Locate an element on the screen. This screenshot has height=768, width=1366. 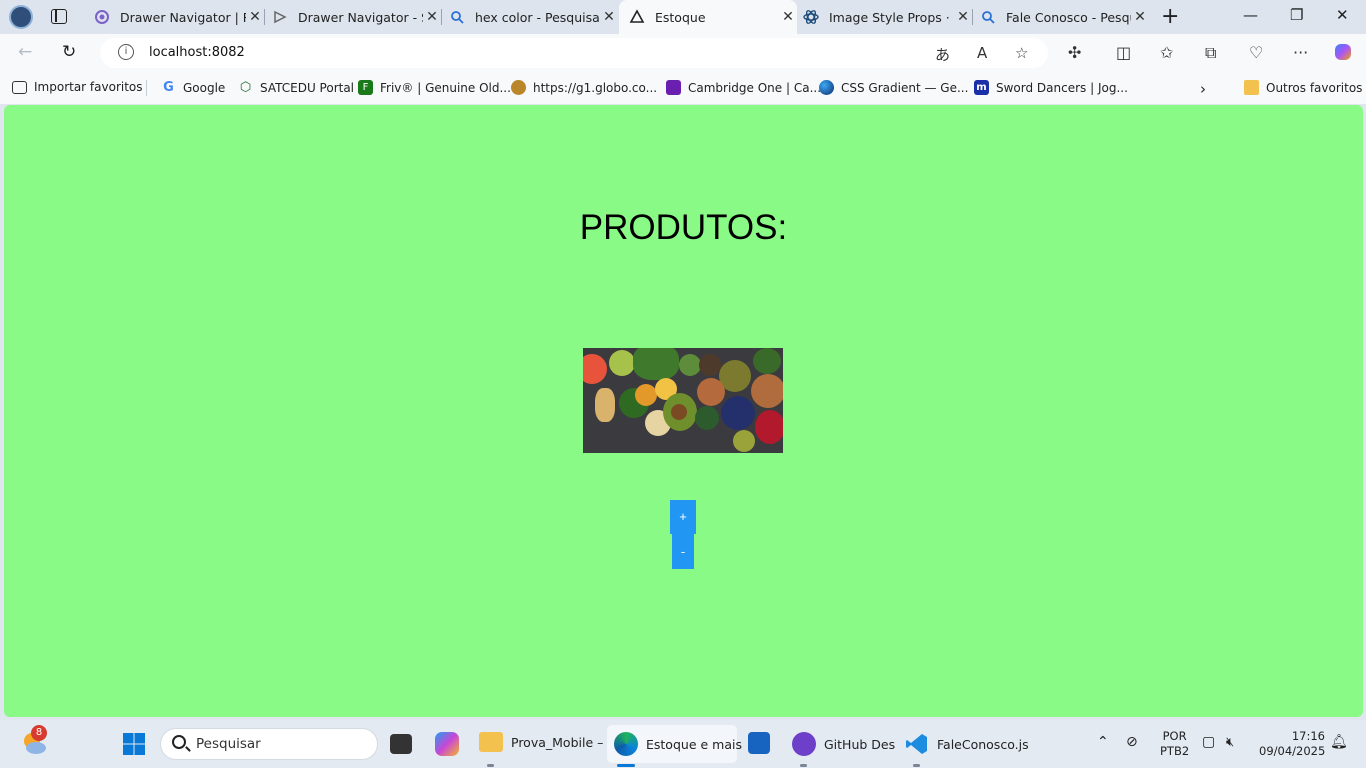
taskbar-search: Pesquisar is located at coordinates (269, 744).